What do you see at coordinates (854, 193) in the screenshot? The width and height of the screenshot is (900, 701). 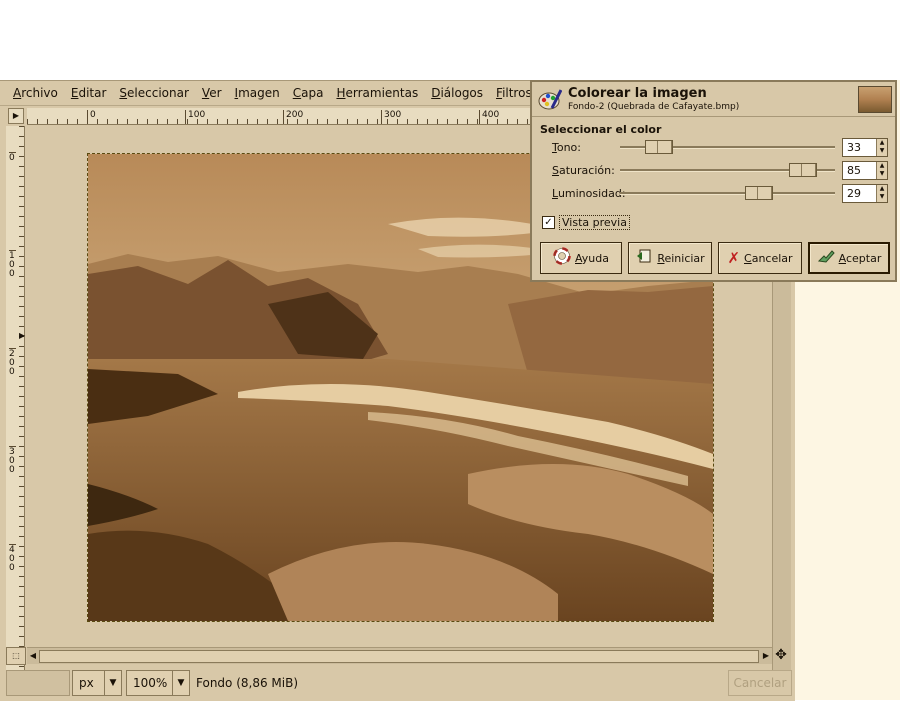 I see `lightness-value: 29` at bounding box center [854, 193].